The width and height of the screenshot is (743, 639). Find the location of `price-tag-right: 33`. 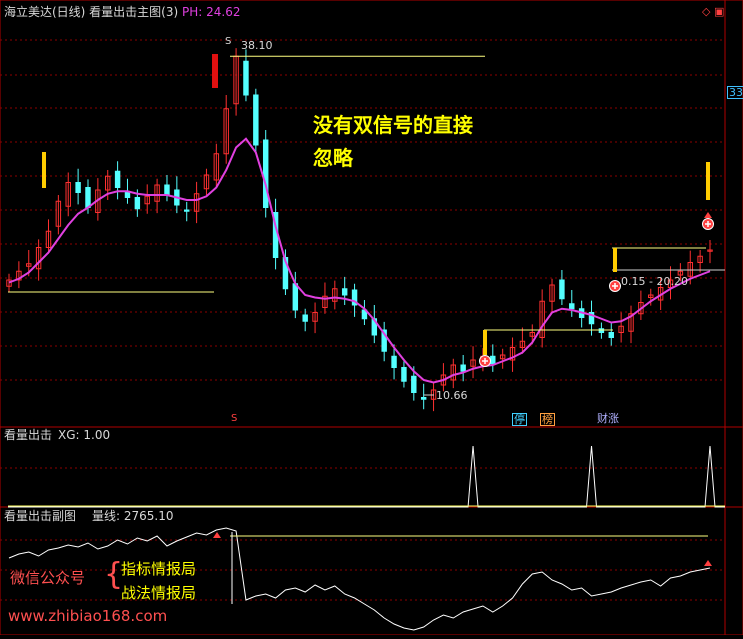

price-tag-right: 33 is located at coordinates (735, 92).